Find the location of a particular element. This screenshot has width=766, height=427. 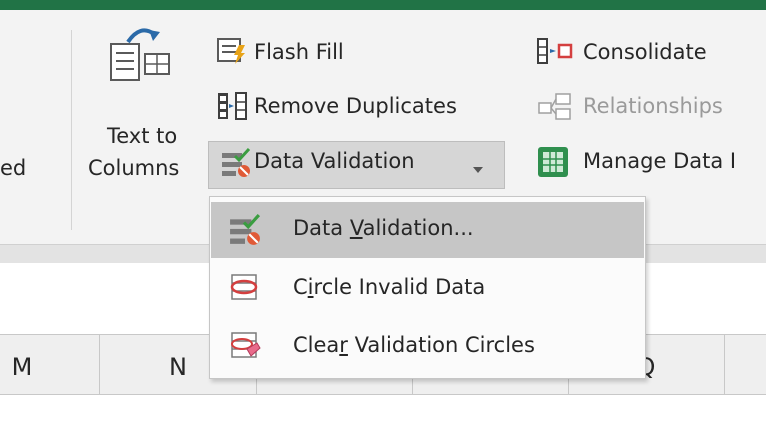

flash-fill-icon is located at coordinates (232, 53).